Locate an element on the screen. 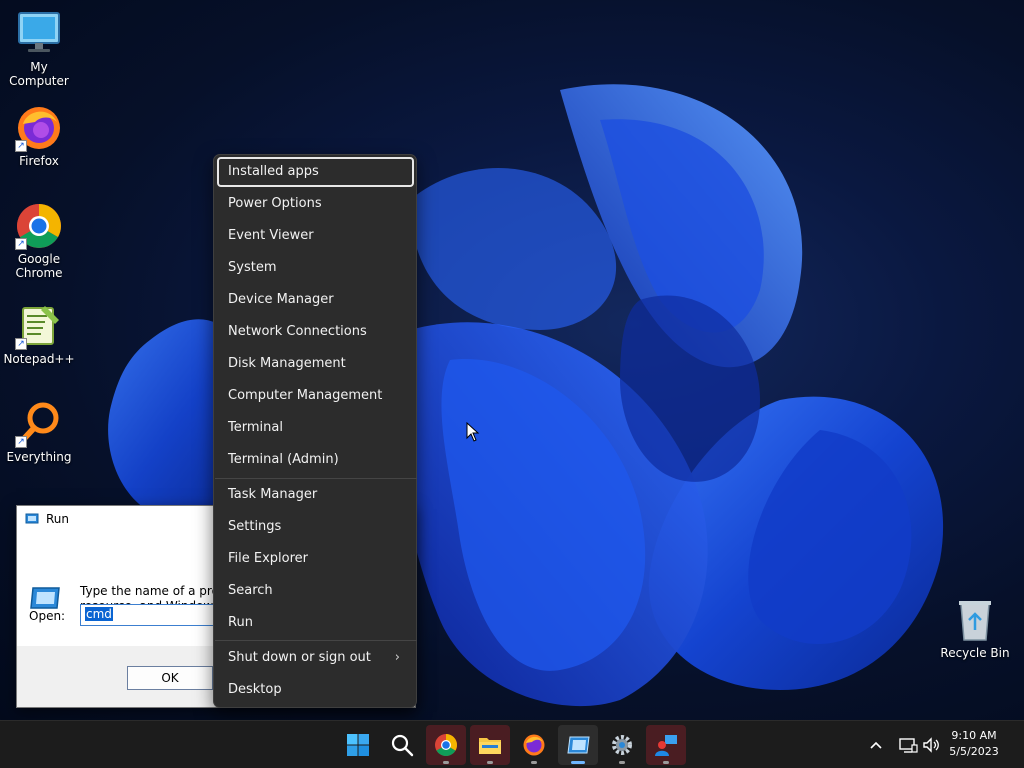  menu-item-run: Run is located at coordinates (315, 623).